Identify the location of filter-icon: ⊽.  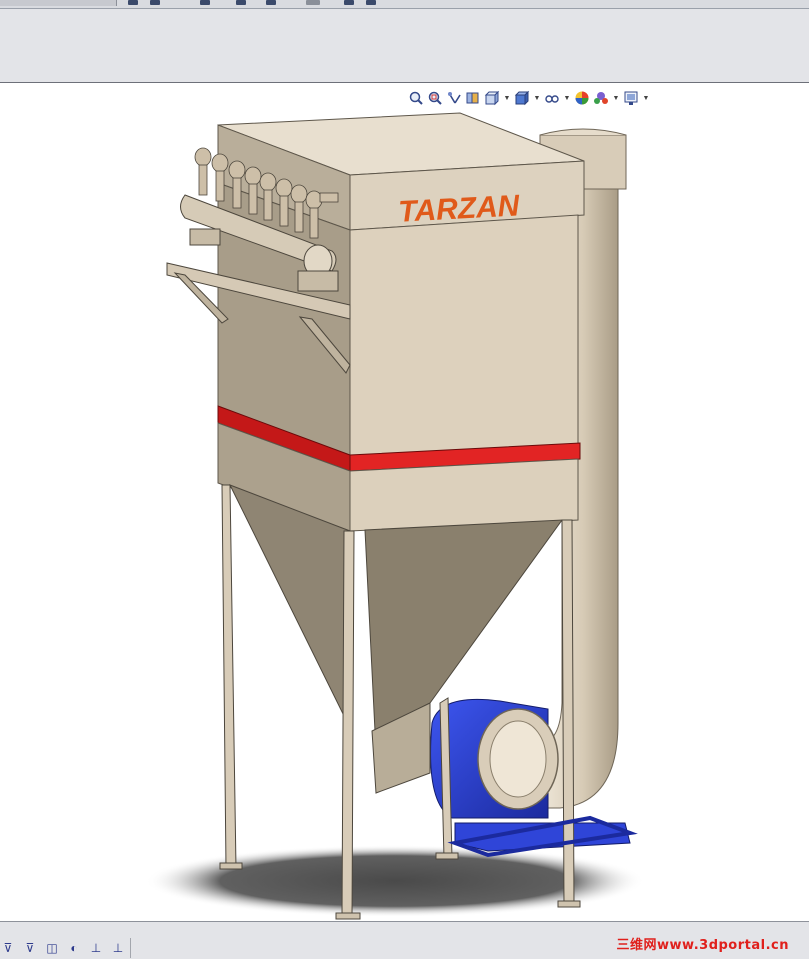
(8, 948).